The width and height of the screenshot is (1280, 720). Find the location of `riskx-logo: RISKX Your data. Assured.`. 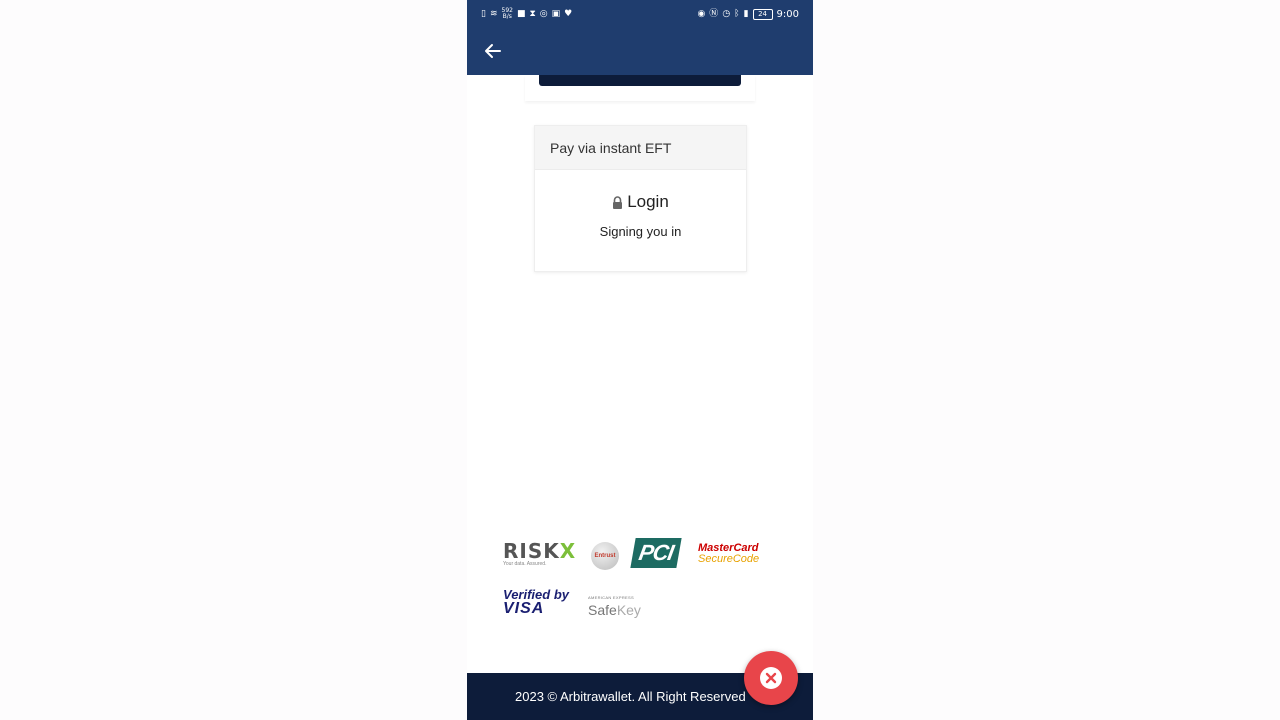

riskx-logo: RISKX Your data. Assured. is located at coordinates (539, 553).